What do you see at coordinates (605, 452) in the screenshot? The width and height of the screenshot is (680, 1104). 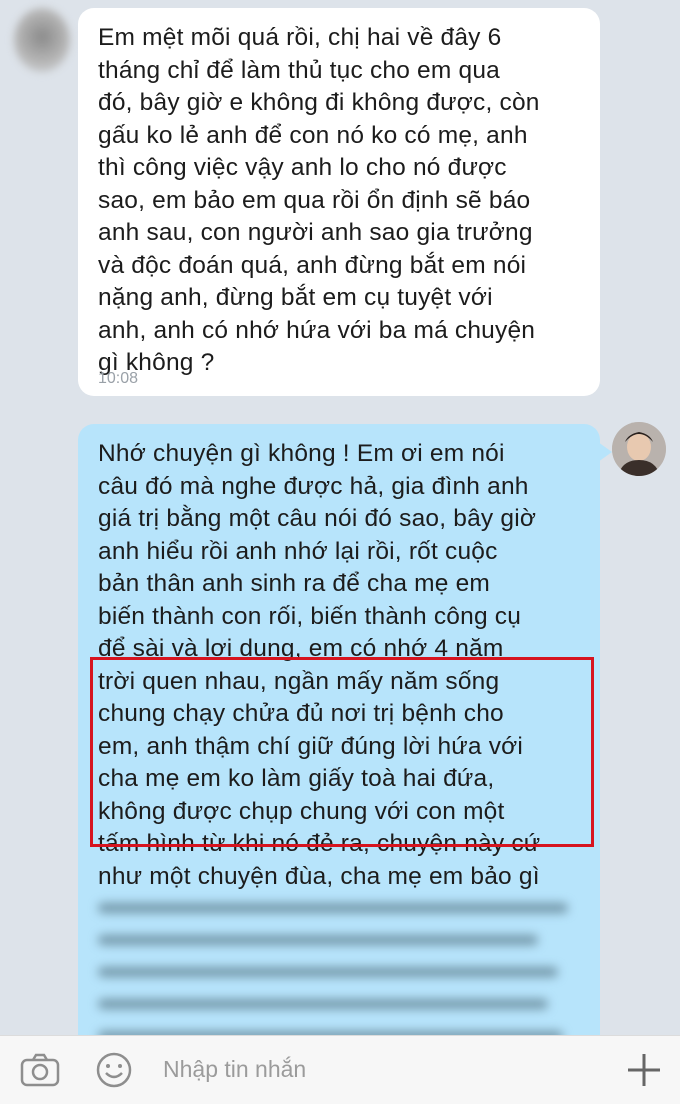 I see `outgoing-bubble-tail` at bounding box center [605, 452].